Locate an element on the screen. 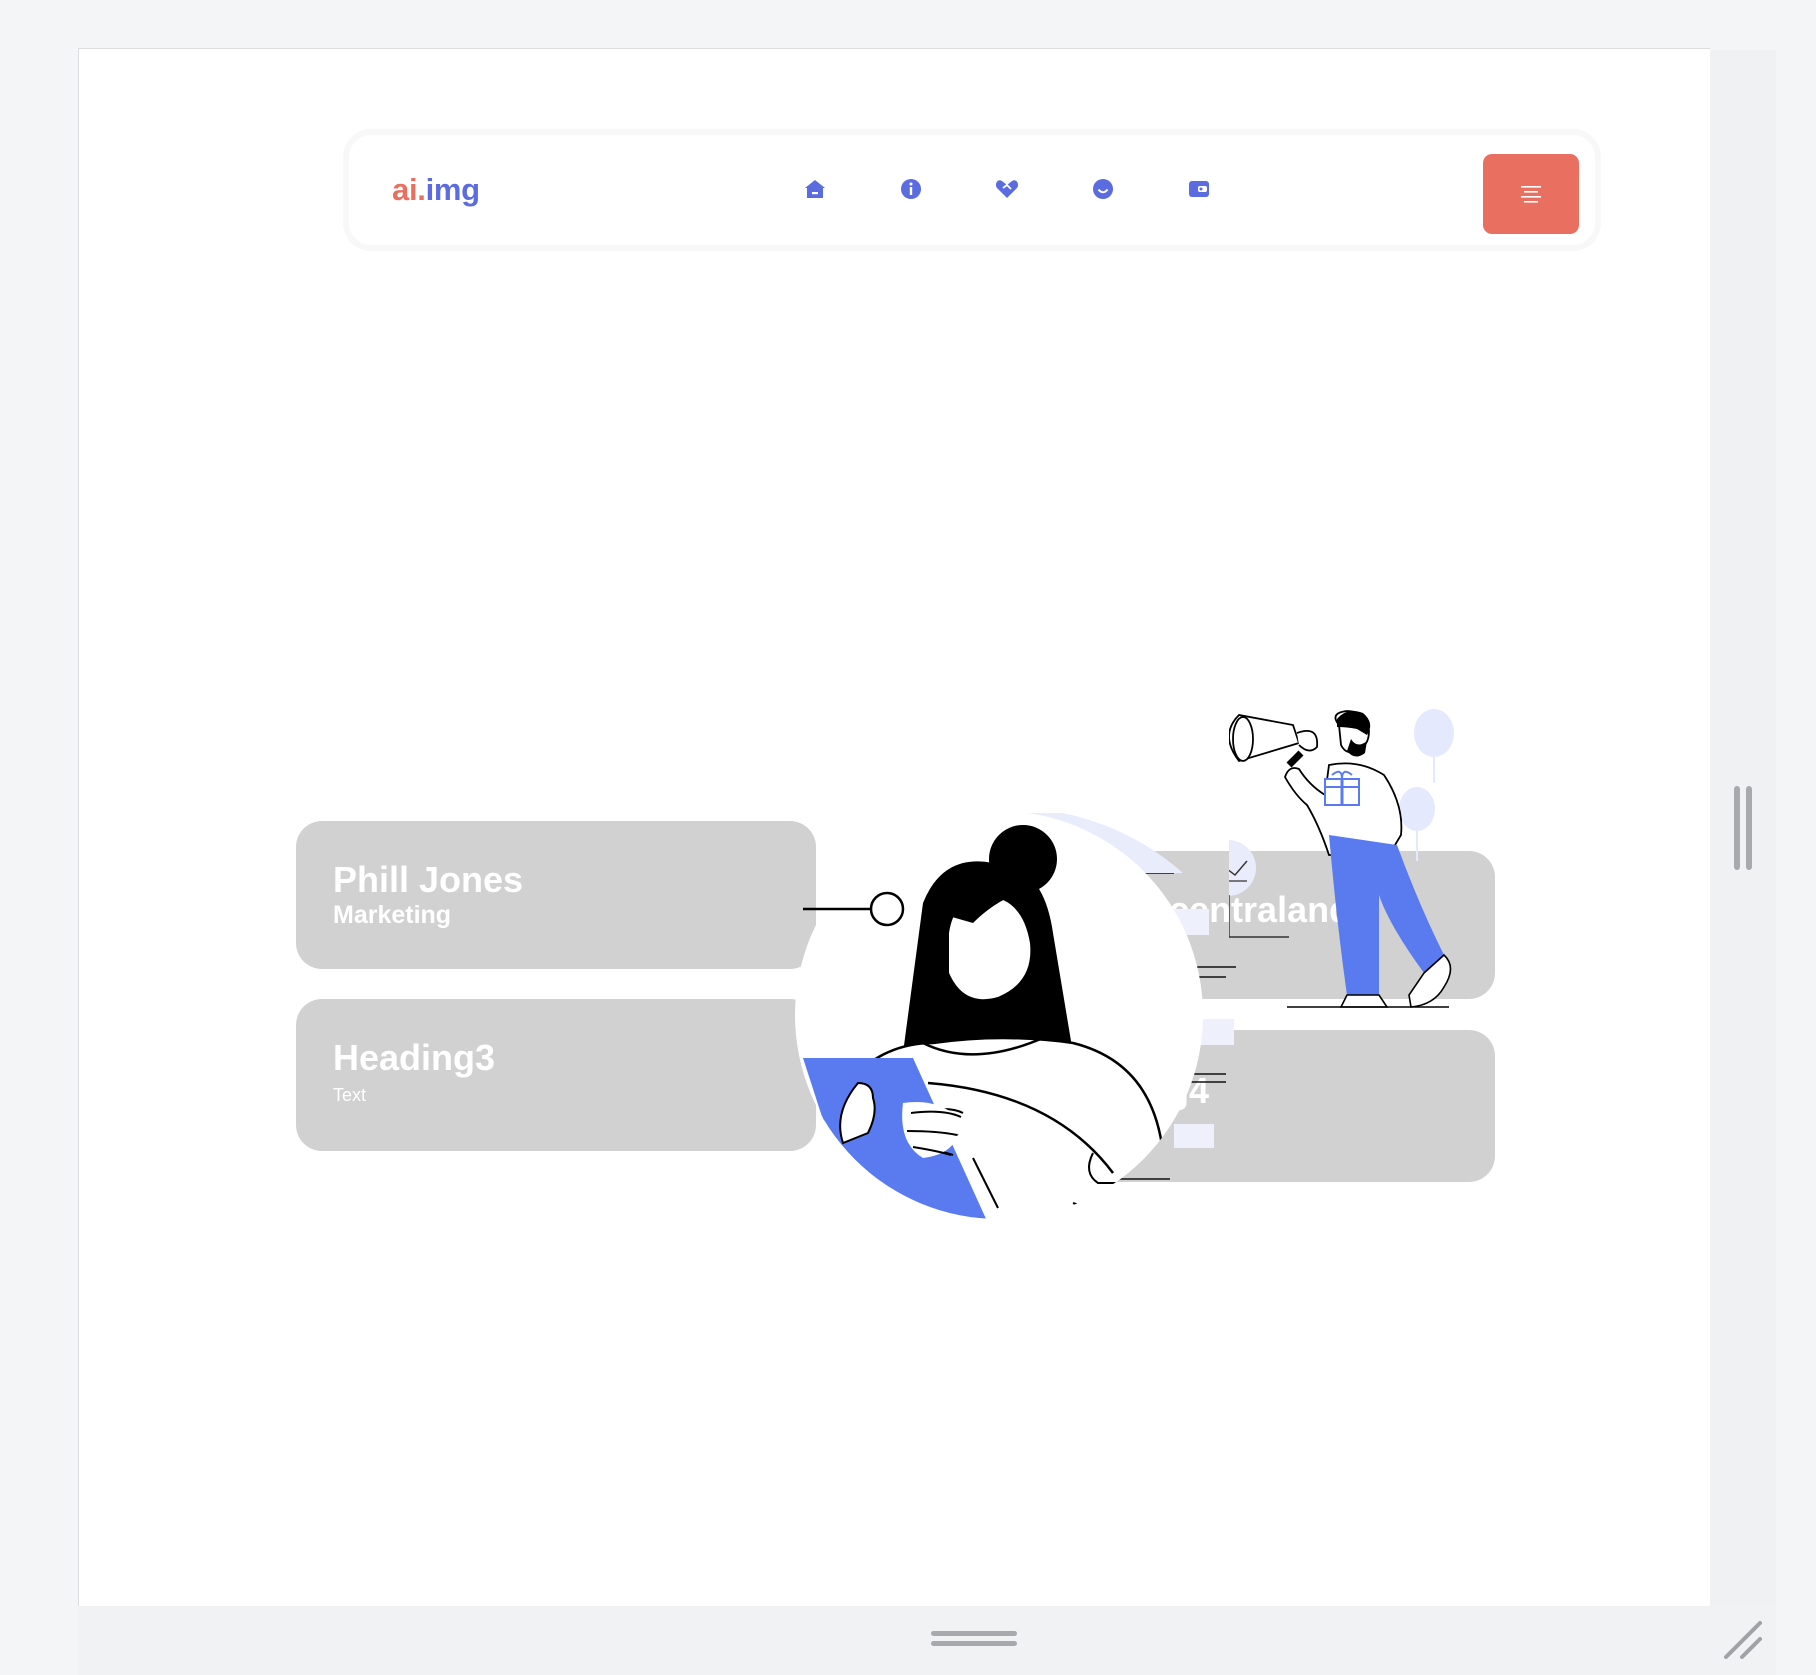 The width and height of the screenshot is (1816, 1675). card-heading3: Heading3 Text is located at coordinates (556, 1075).